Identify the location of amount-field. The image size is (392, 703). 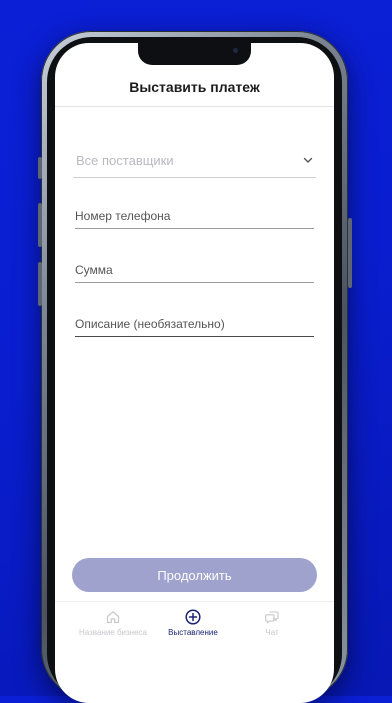
(194, 271).